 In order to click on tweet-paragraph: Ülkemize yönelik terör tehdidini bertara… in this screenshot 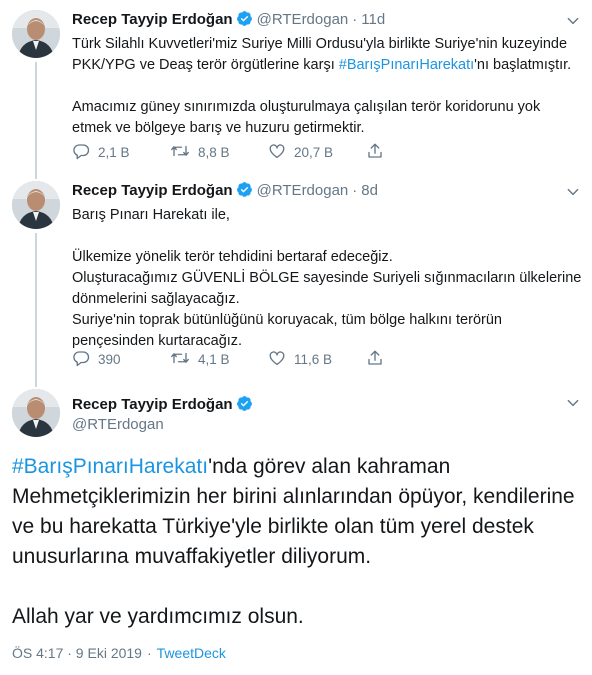, I will do `click(232, 257)`.